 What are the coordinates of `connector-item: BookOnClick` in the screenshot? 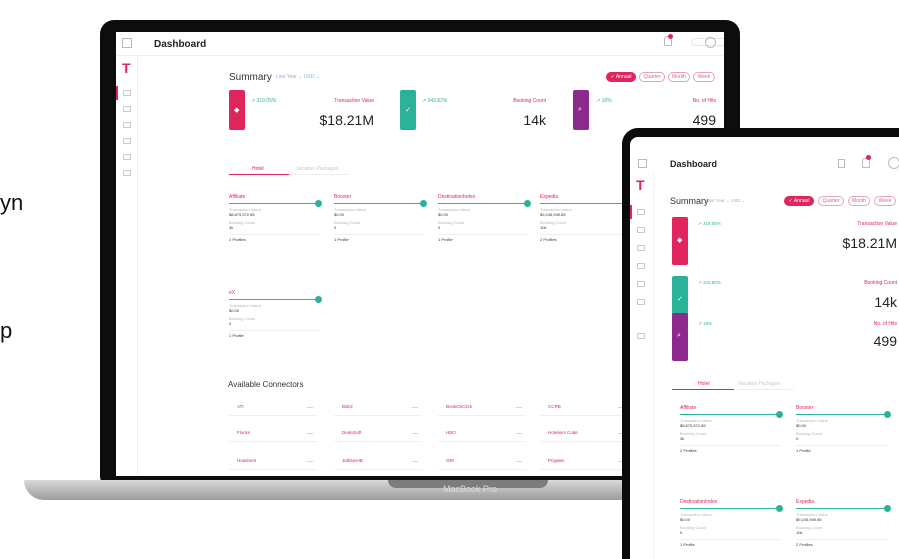 It's located at (482, 409).